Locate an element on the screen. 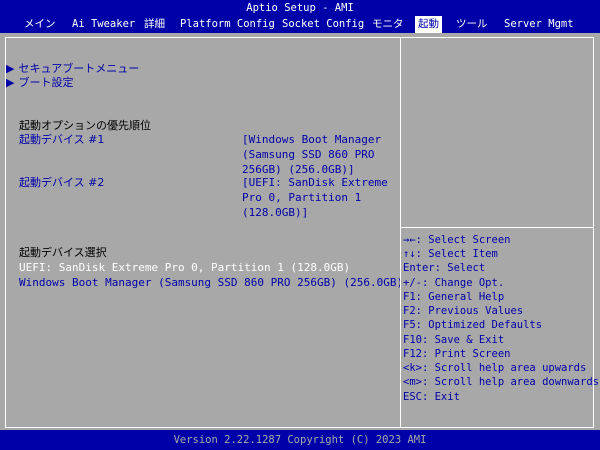  tab-advanced: 詳細 is located at coordinates (154, 24).